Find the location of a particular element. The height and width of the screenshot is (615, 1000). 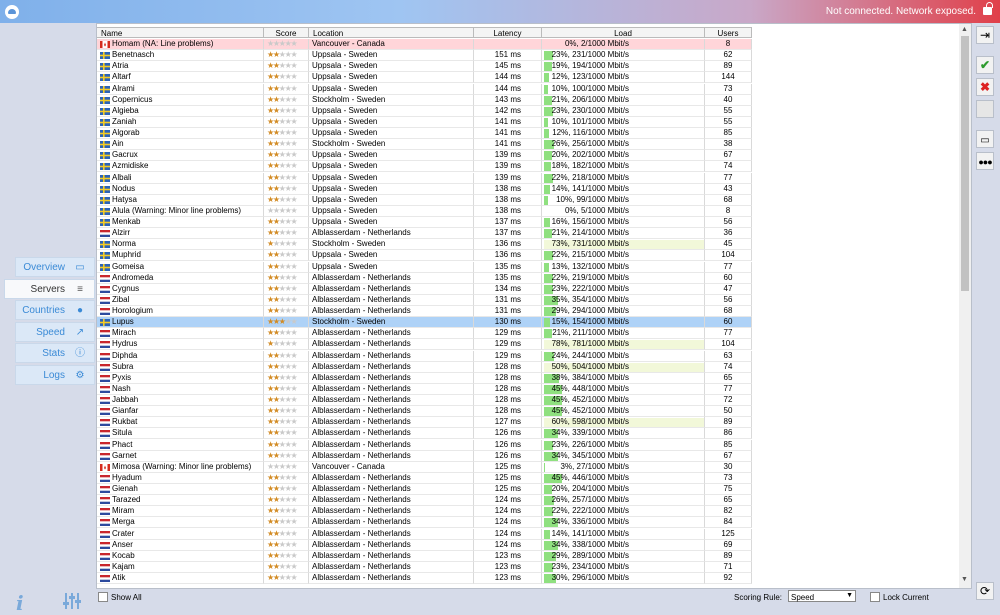

nav-item-servers: Servers ≡ is located at coordinates (49, 288).